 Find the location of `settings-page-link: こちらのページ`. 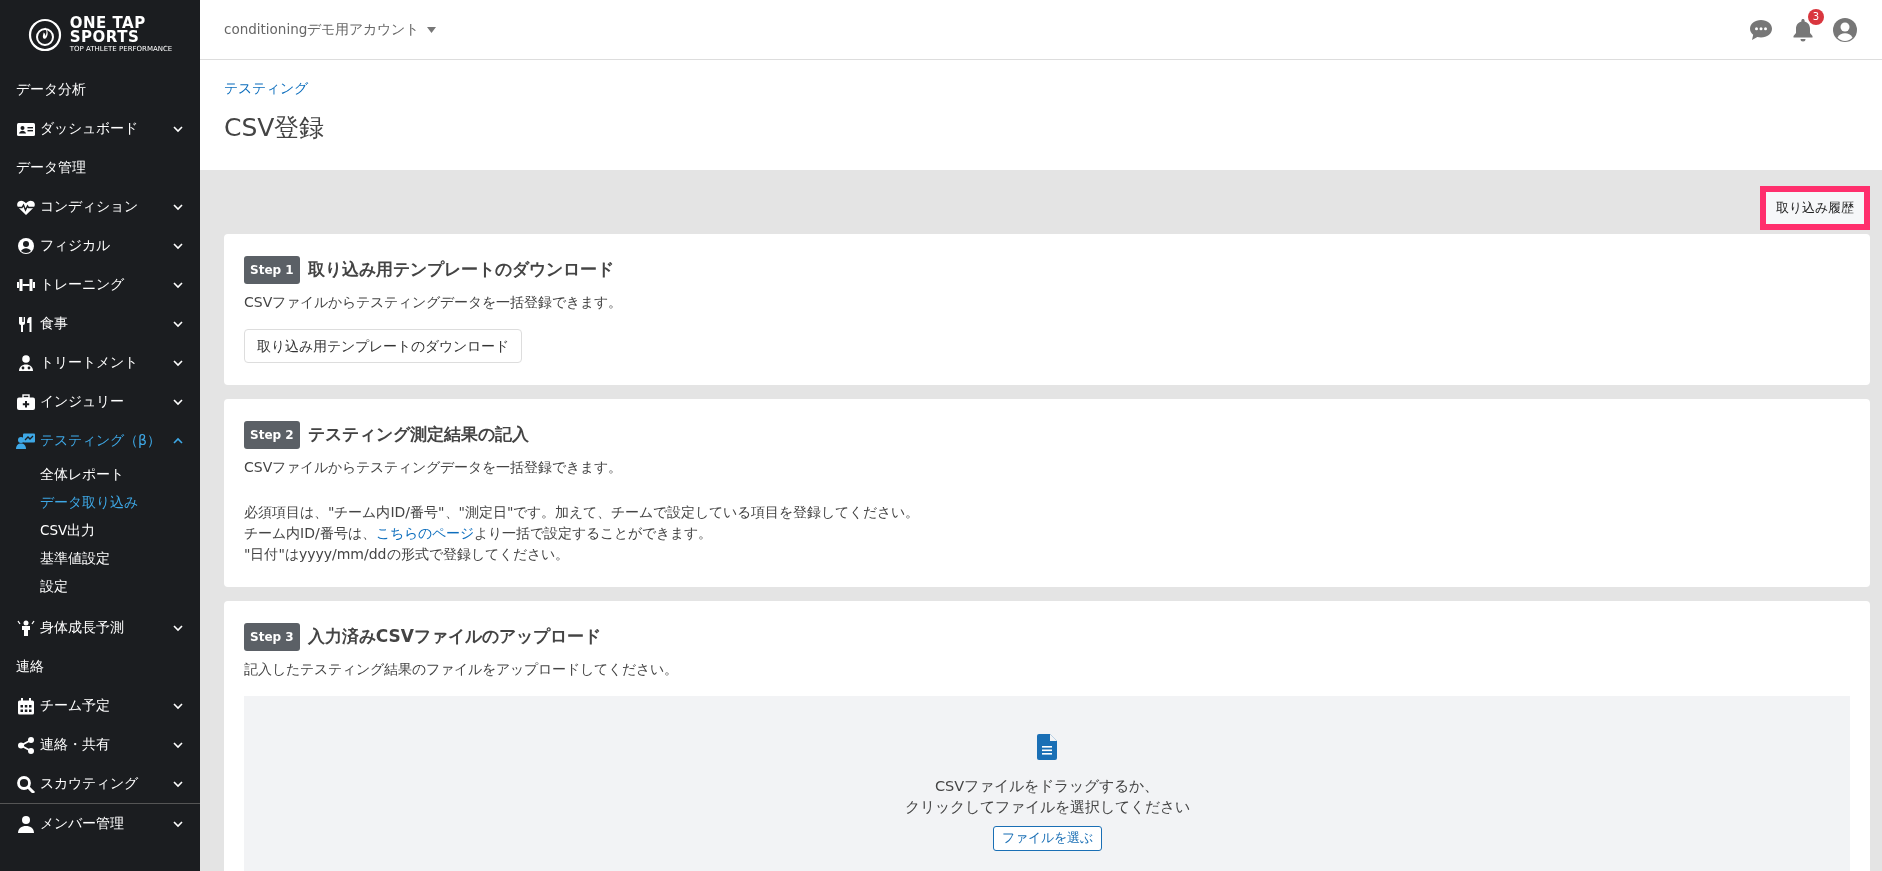

settings-page-link: こちらのページ is located at coordinates (424, 532).